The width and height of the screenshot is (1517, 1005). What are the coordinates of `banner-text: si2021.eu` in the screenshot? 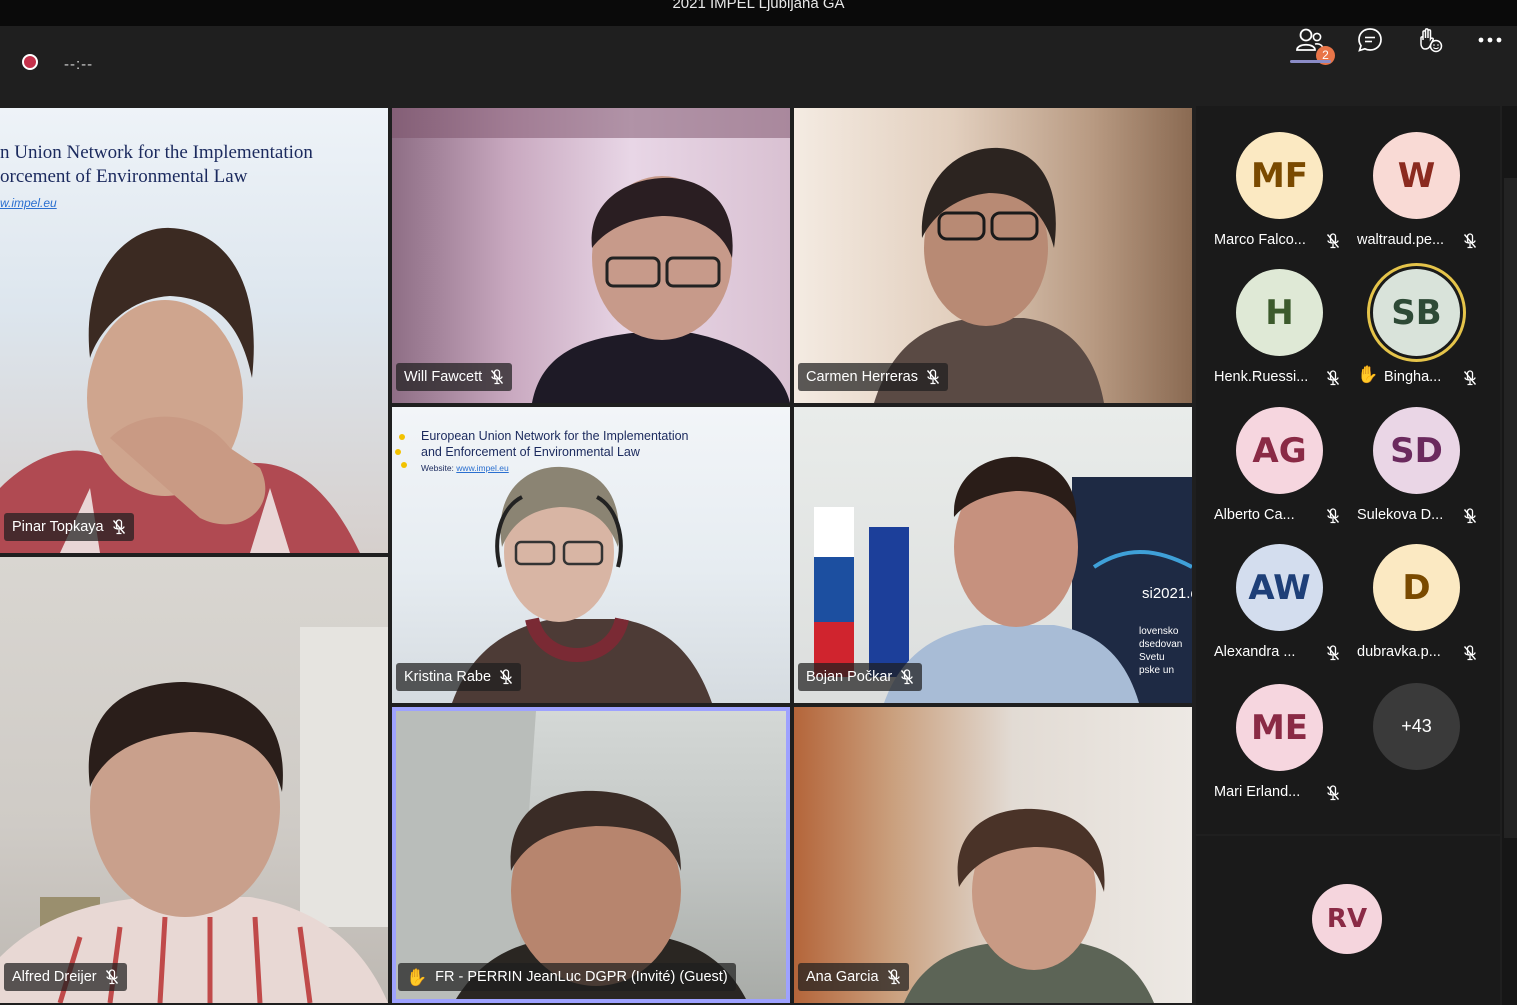 It's located at (1167, 593).